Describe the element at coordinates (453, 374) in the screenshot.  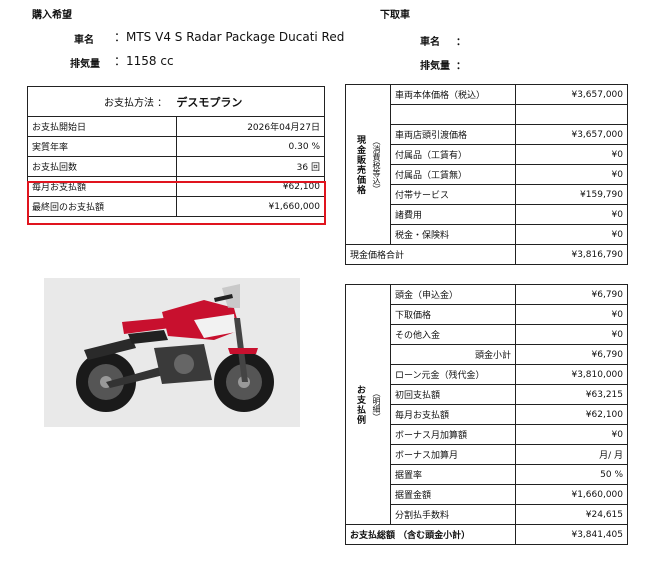
I see `pay-principal-label: ローン元金（残代金）` at that location.